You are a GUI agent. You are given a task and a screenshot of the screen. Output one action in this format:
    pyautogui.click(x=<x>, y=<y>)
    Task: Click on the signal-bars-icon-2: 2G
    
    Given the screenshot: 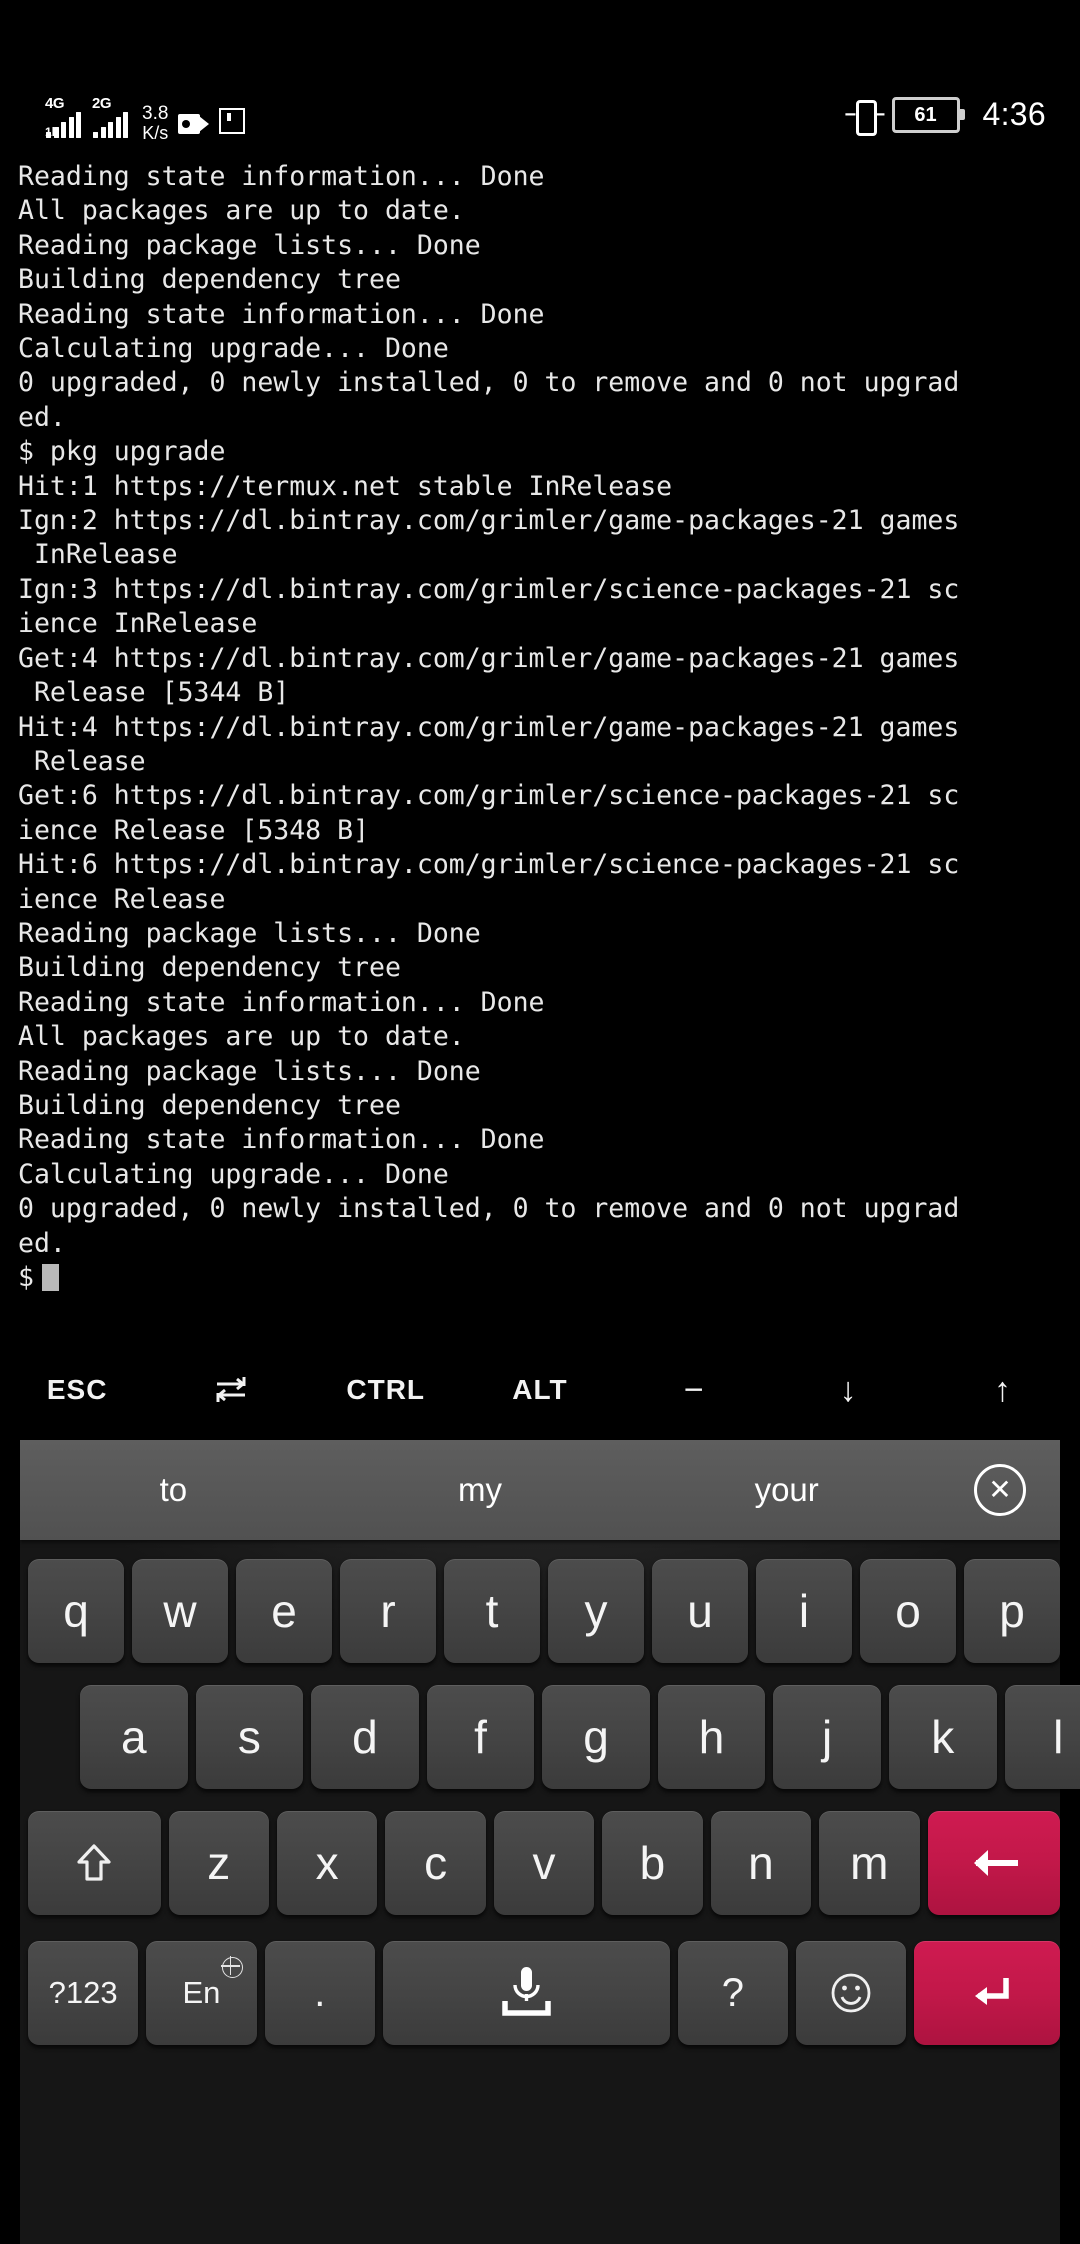 What is the action you would take?
    pyautogui.click(x=109, y=117)
    